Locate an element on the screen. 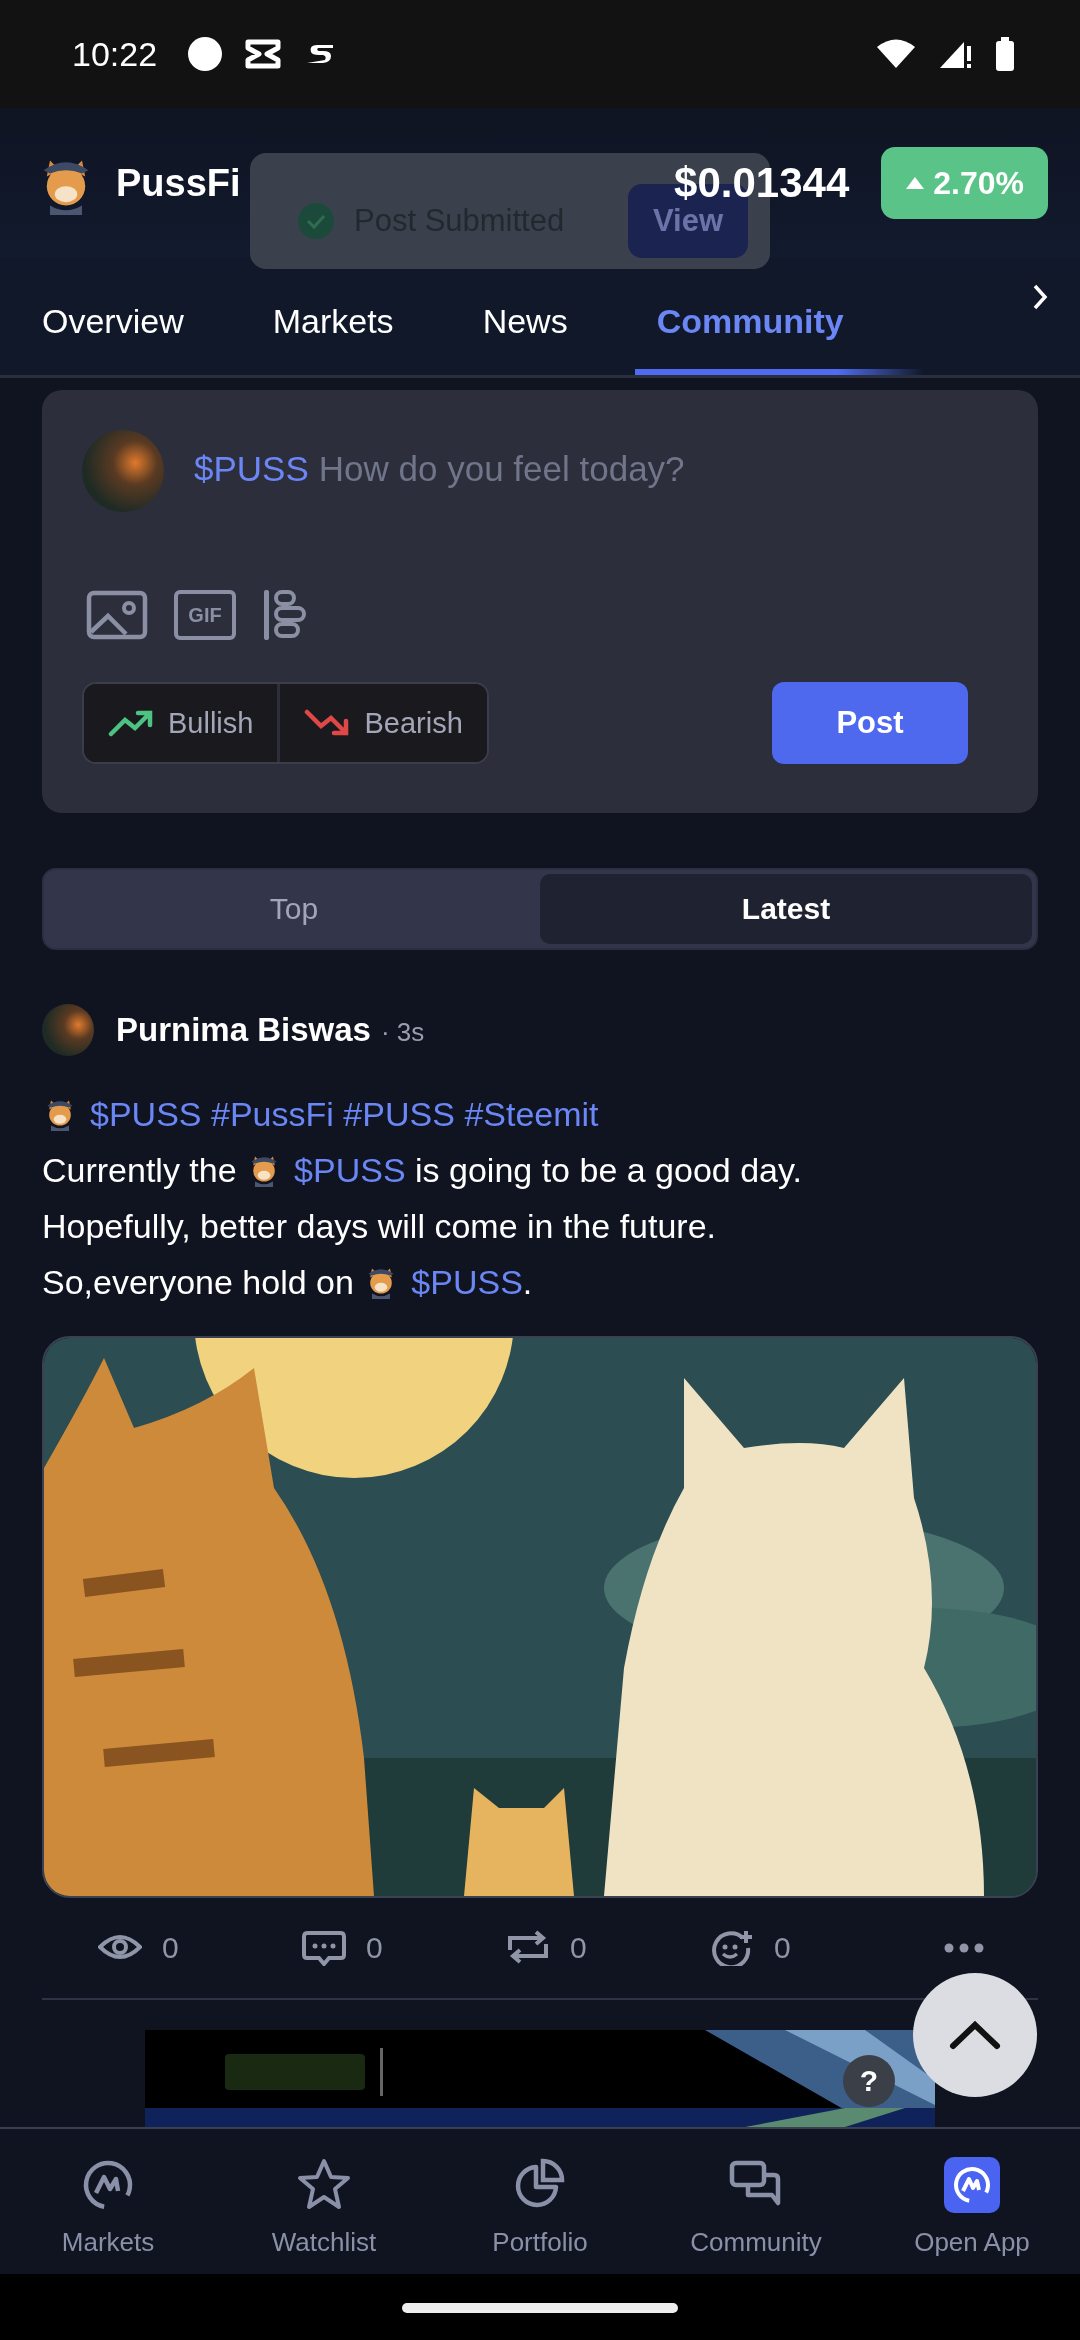 This screenshot has width=1080, height=2340. avatar is located at coordinates (68, 1030).